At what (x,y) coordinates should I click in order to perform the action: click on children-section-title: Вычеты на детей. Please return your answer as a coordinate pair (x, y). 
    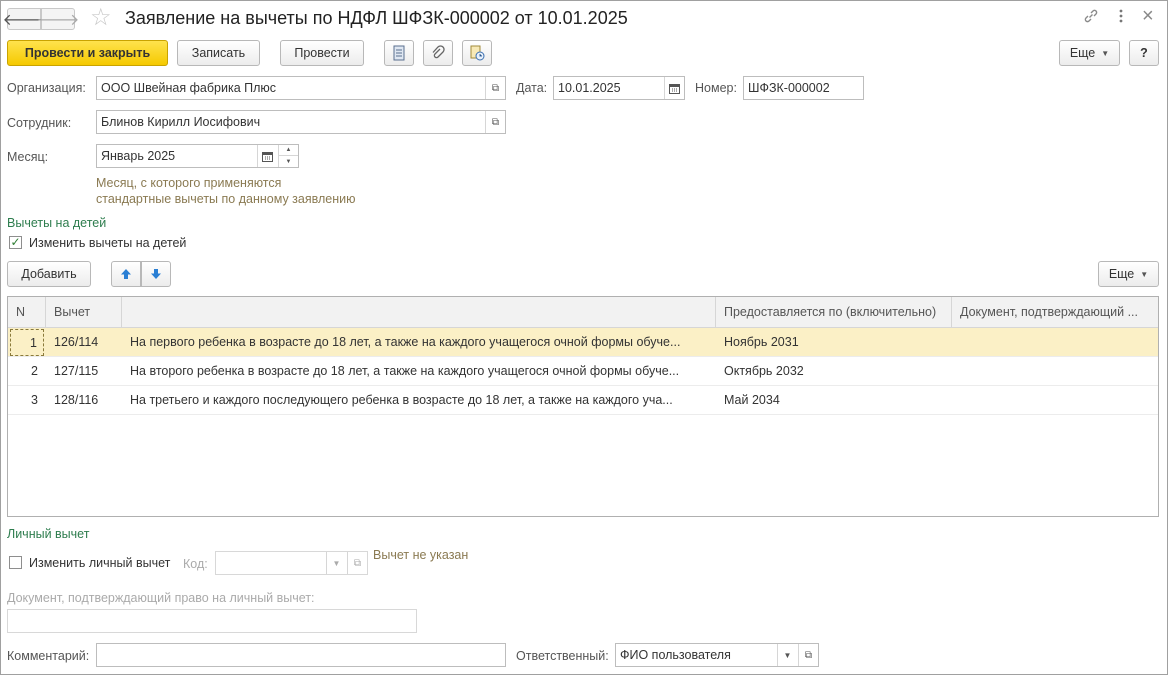
    Looking at the image, I should click on (57, 223).